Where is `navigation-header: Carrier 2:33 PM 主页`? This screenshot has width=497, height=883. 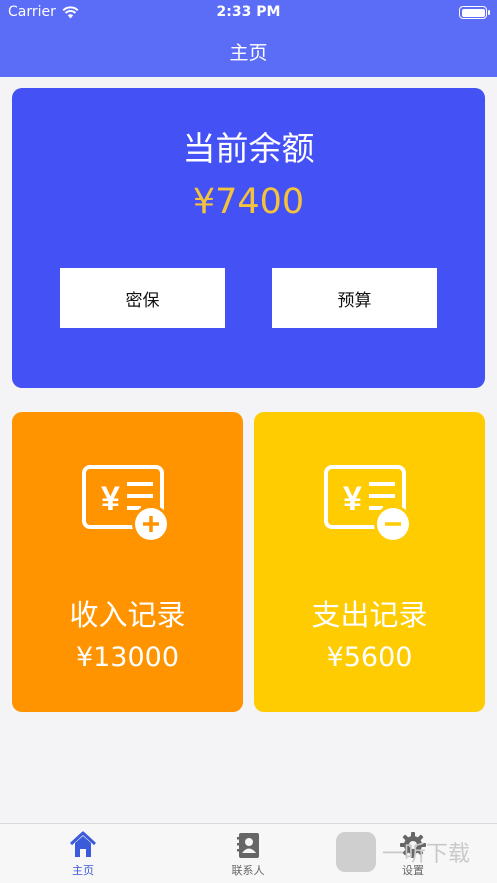
navigation-header: Carrier 2:33 PM 主页 is located at coordinates (248, 38).